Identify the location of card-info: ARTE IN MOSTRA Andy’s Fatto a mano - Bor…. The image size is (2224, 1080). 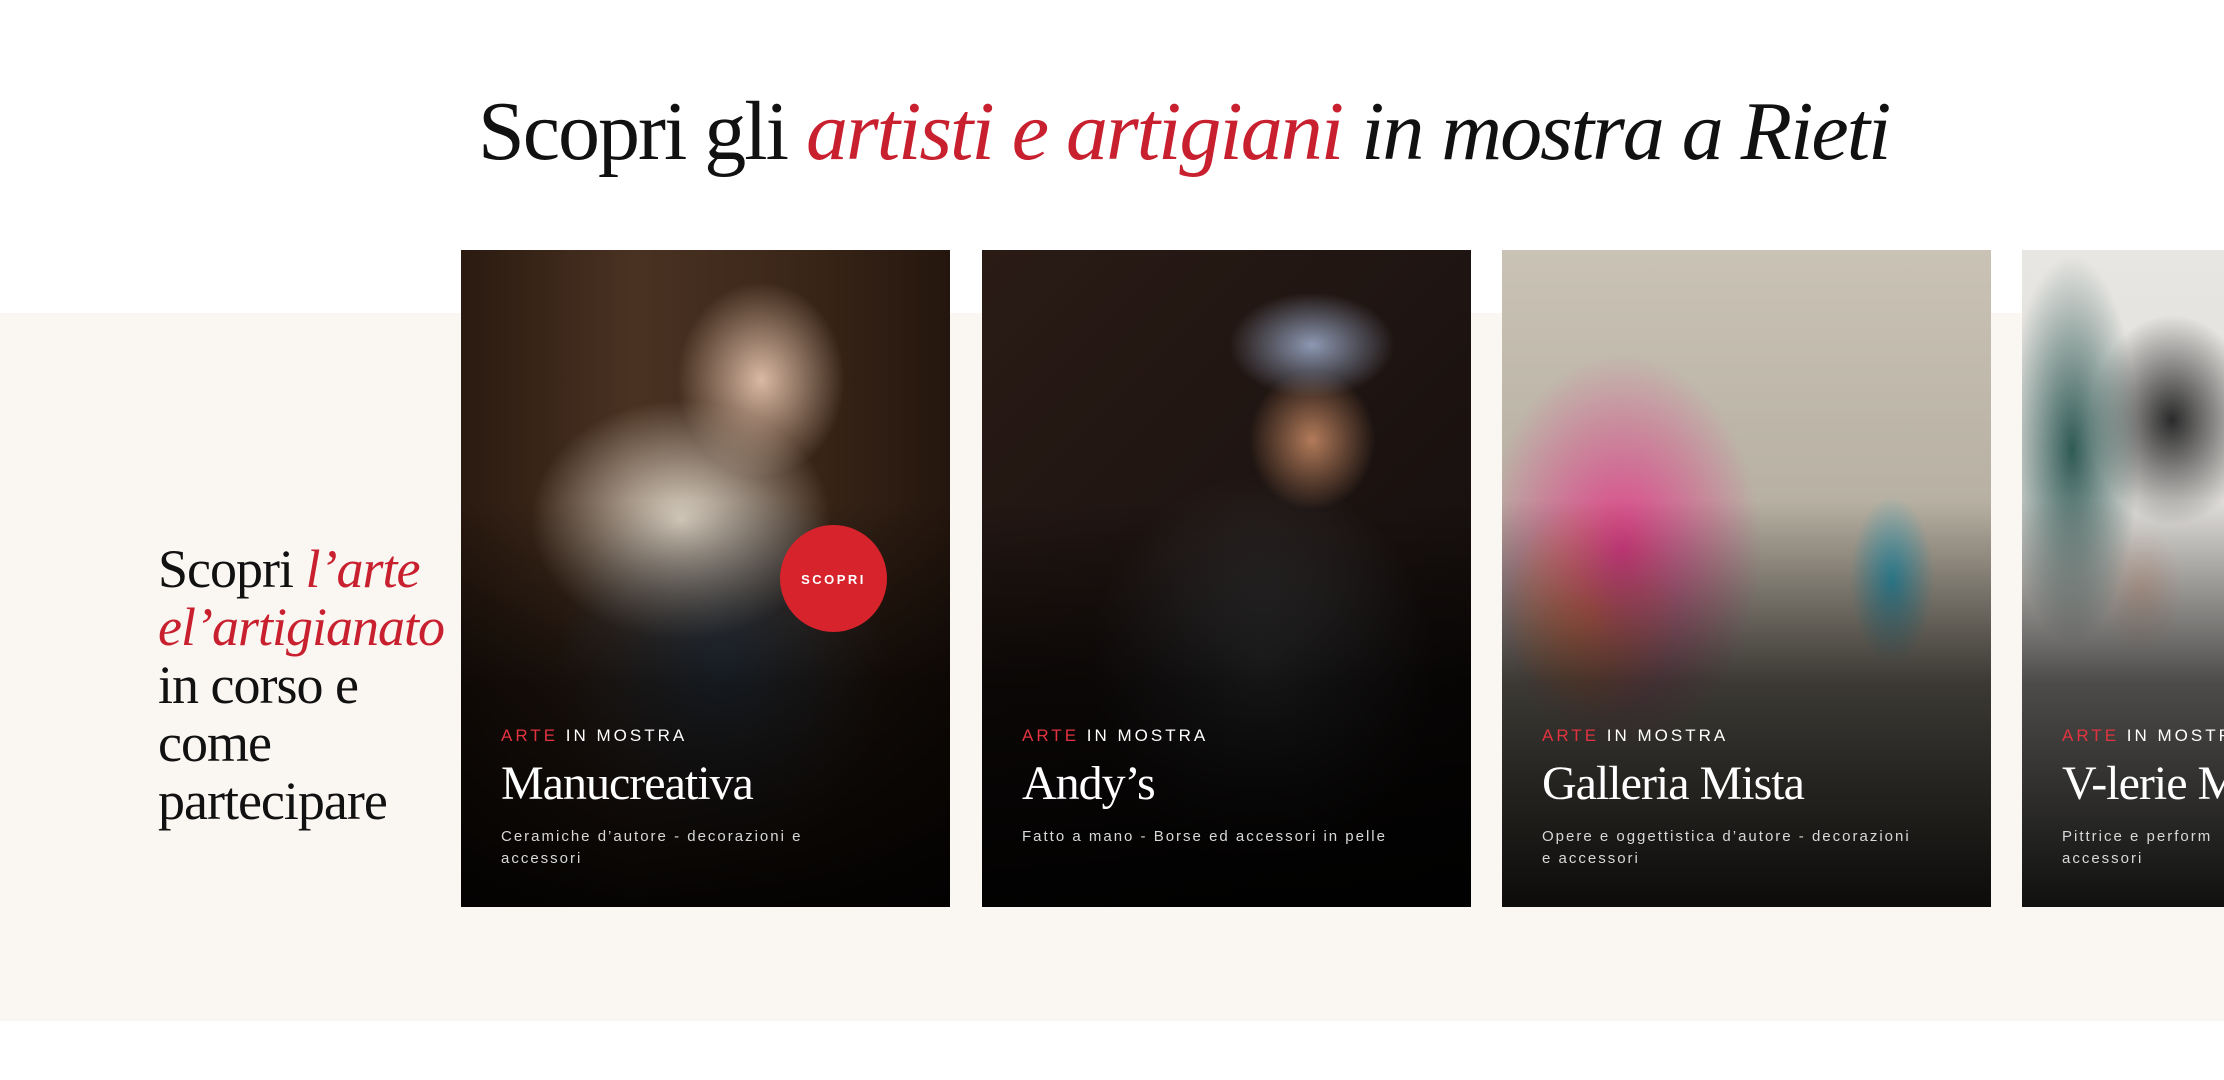
(1226, 787).